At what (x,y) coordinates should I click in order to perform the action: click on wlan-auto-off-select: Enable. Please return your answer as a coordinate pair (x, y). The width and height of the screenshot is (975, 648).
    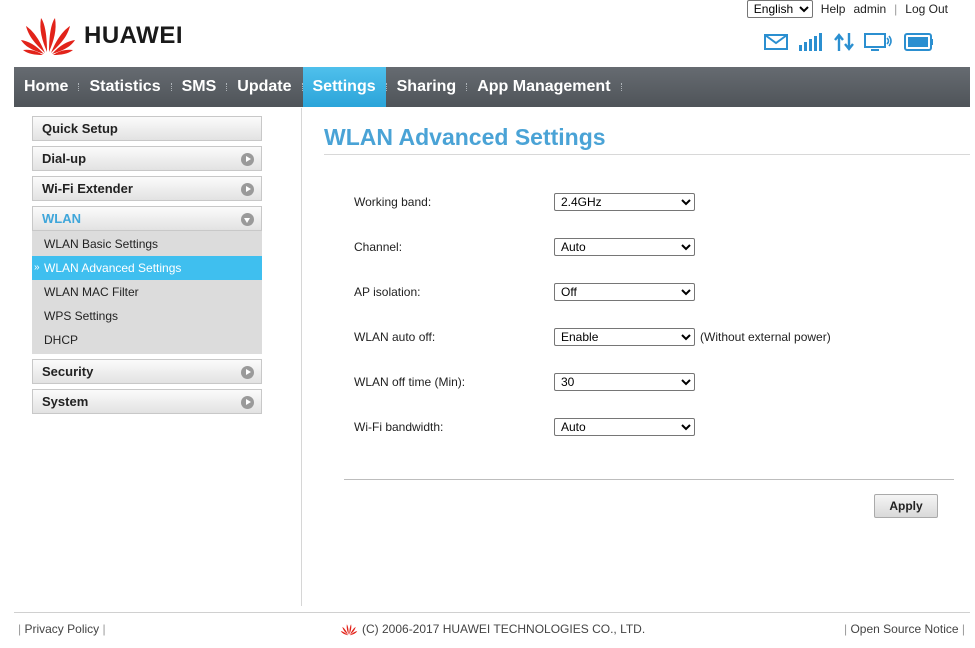
    Looking at the image, I should click on (624, 337).